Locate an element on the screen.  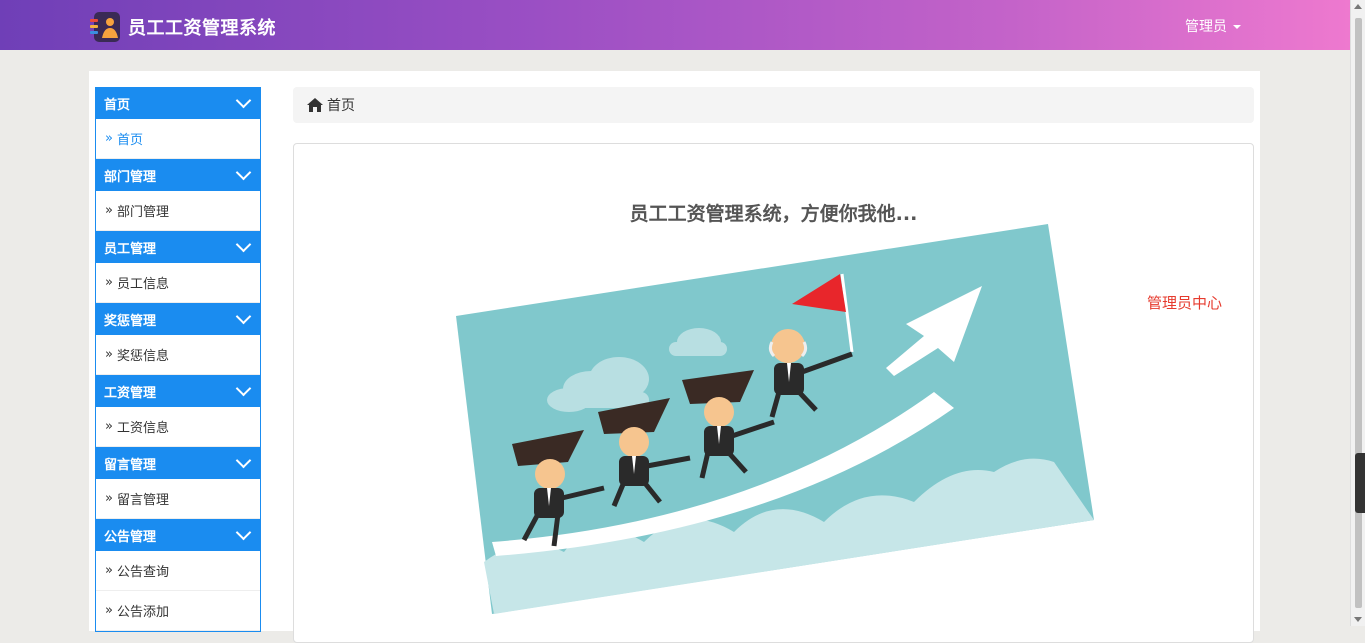
sidebar-item-label: 公告查询 is located at coordinates (142, 572).